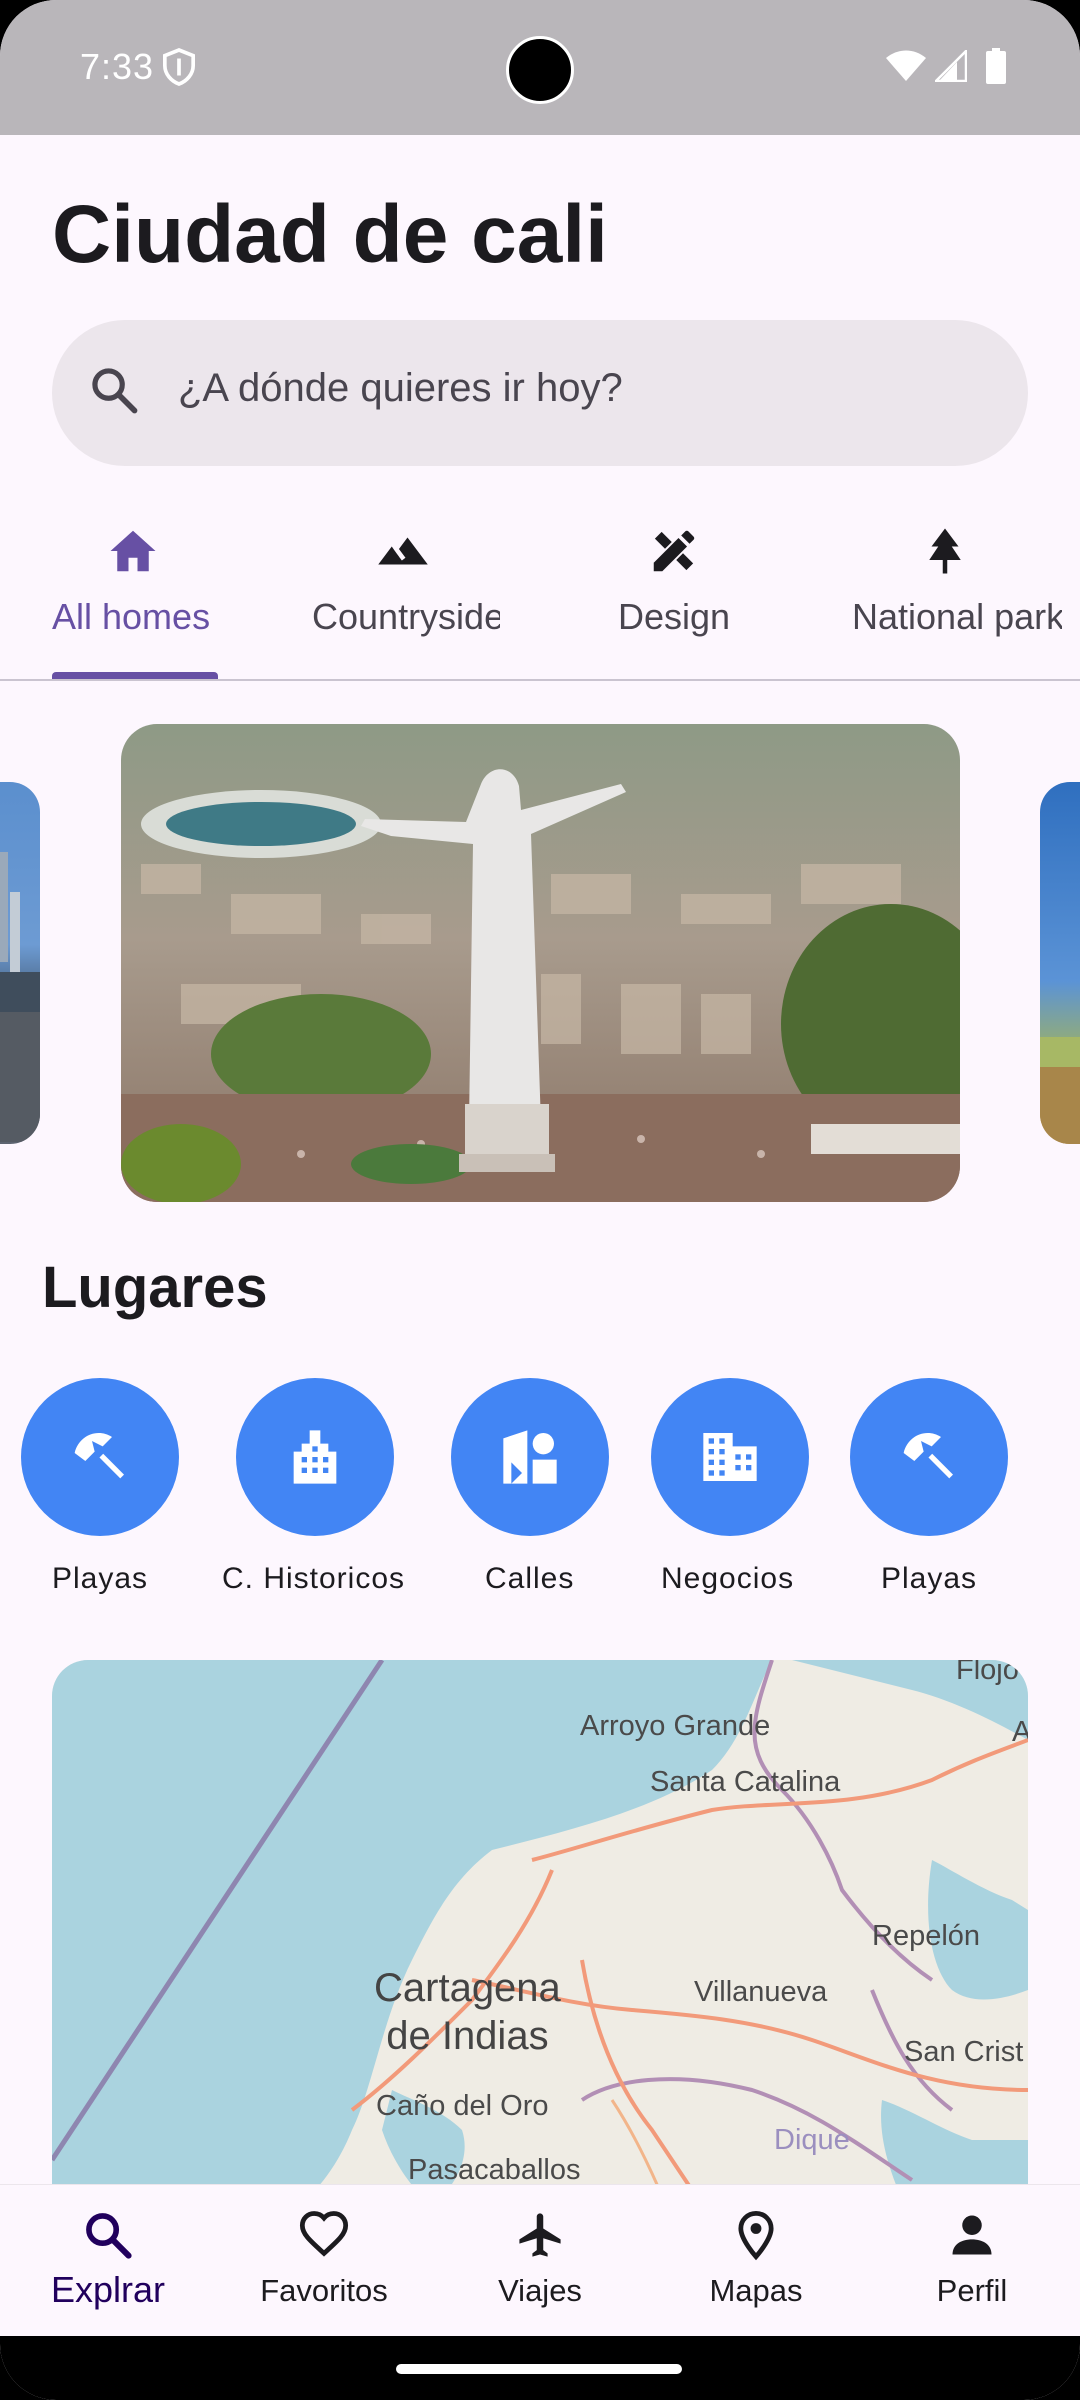 The height and width of the screenshot is (2400, 1080). I want to click on business-building-icon, so click(730, 1457).